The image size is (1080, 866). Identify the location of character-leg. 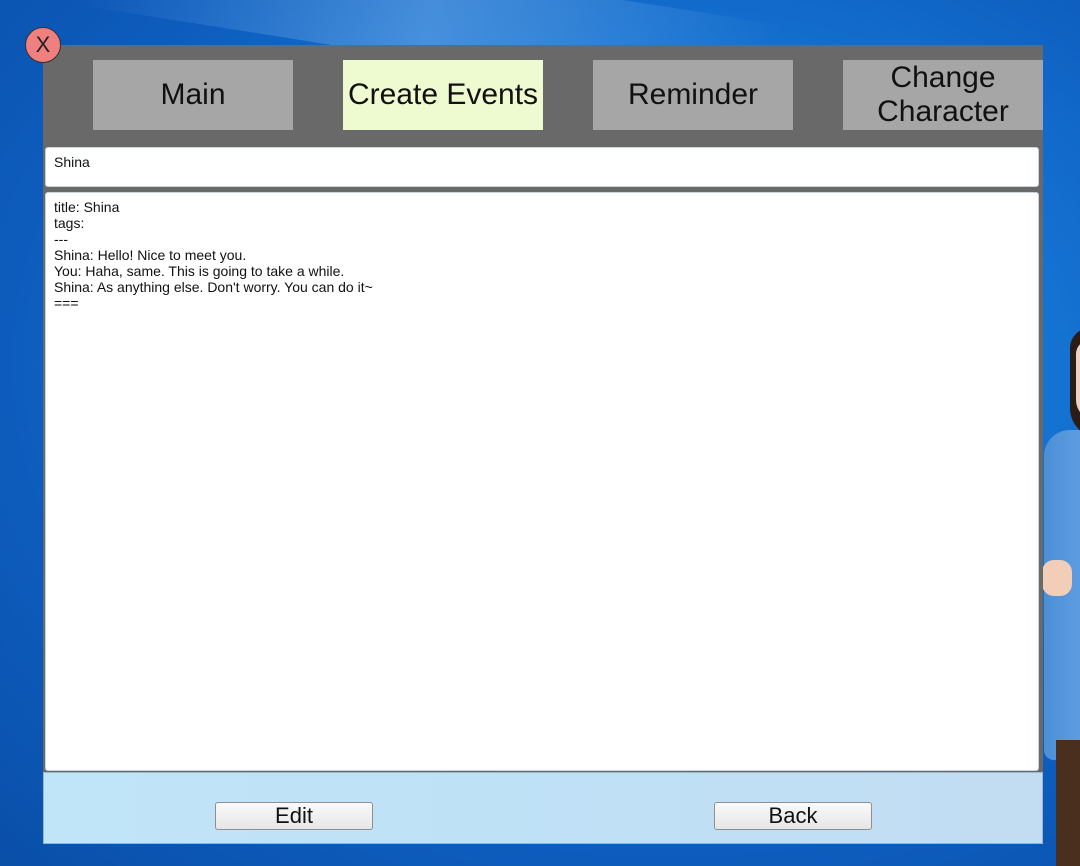
(1068, 803).